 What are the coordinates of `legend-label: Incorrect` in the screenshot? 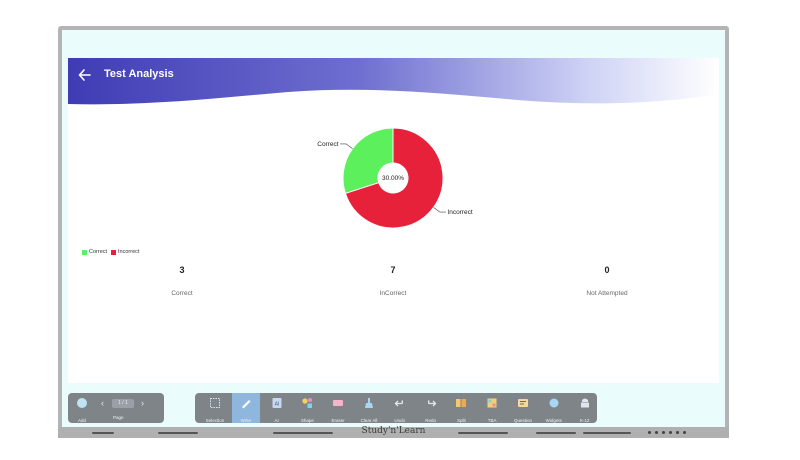 It's located at (129, 252).